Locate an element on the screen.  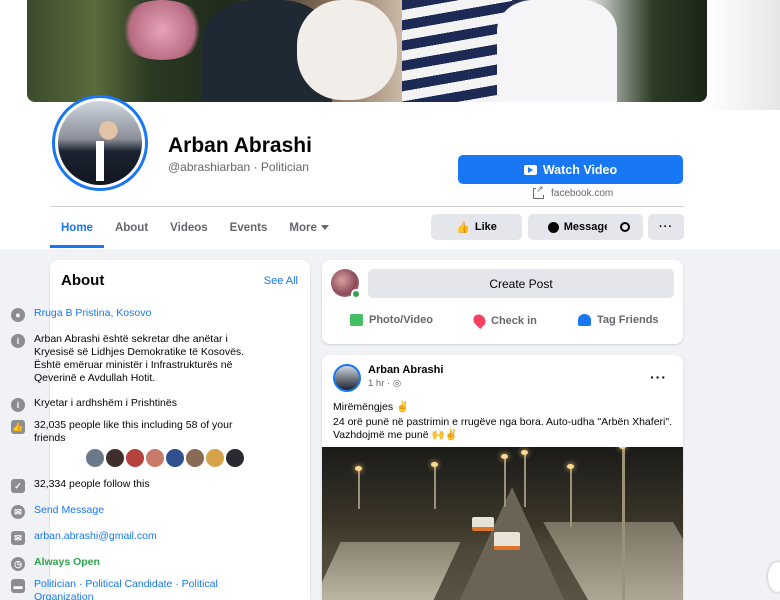
post-options-button: ··· is located at coordinates (658, 377).